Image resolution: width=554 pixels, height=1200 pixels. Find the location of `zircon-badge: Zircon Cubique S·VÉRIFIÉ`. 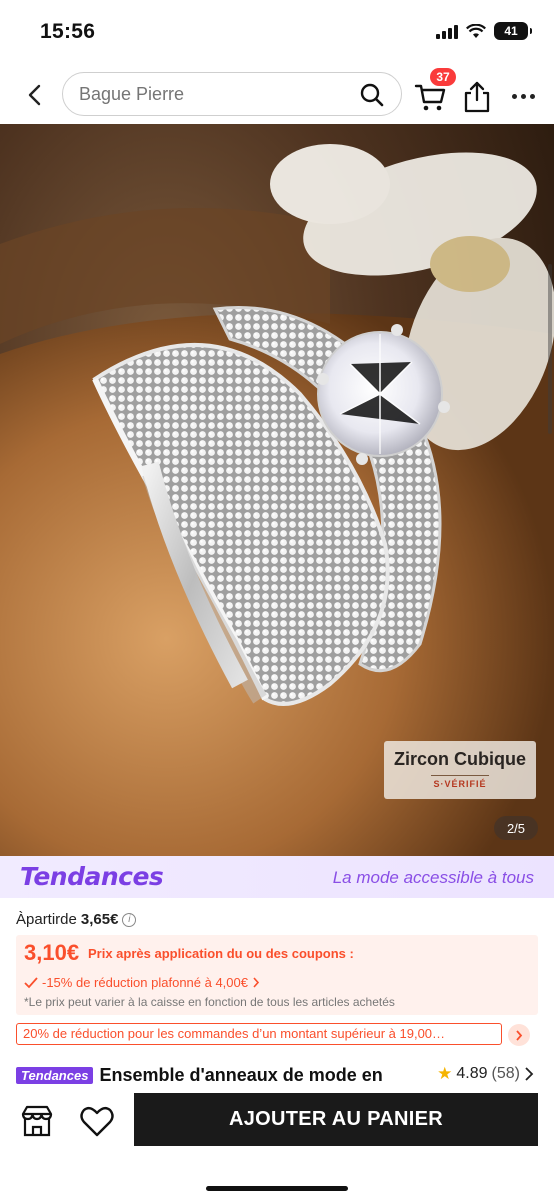

zircon-badge: Zircon Cubique S·VÉRIFIÉ is located at coordinates (460, 770).